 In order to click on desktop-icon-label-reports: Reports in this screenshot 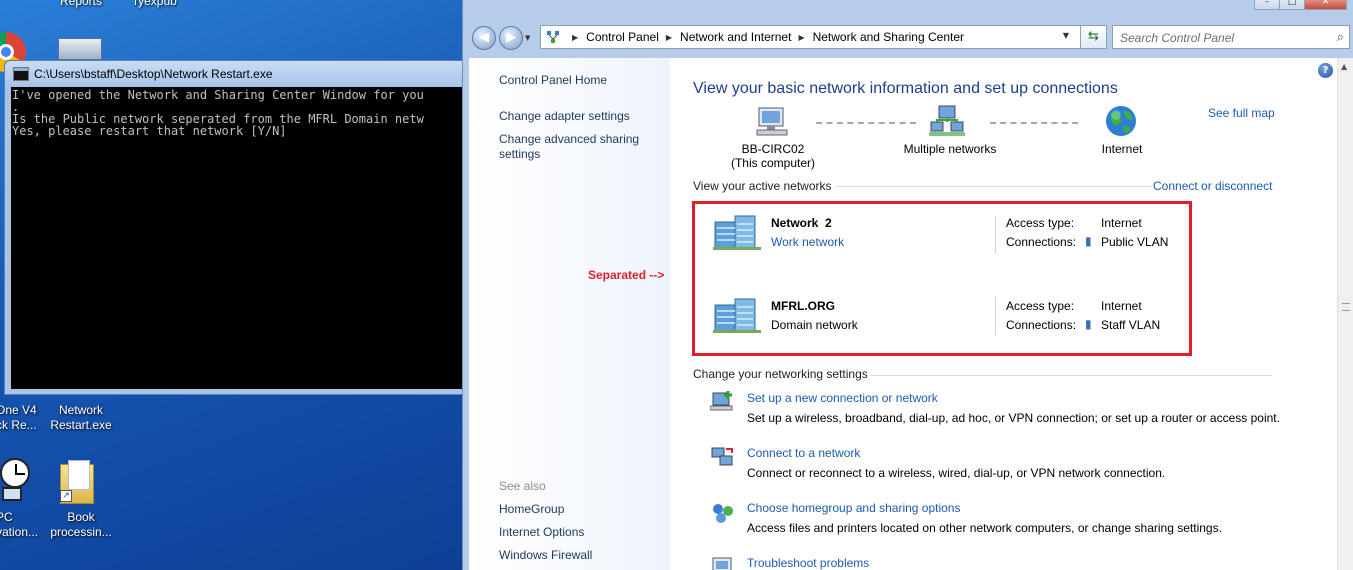, I will do `click(81, 4)`.